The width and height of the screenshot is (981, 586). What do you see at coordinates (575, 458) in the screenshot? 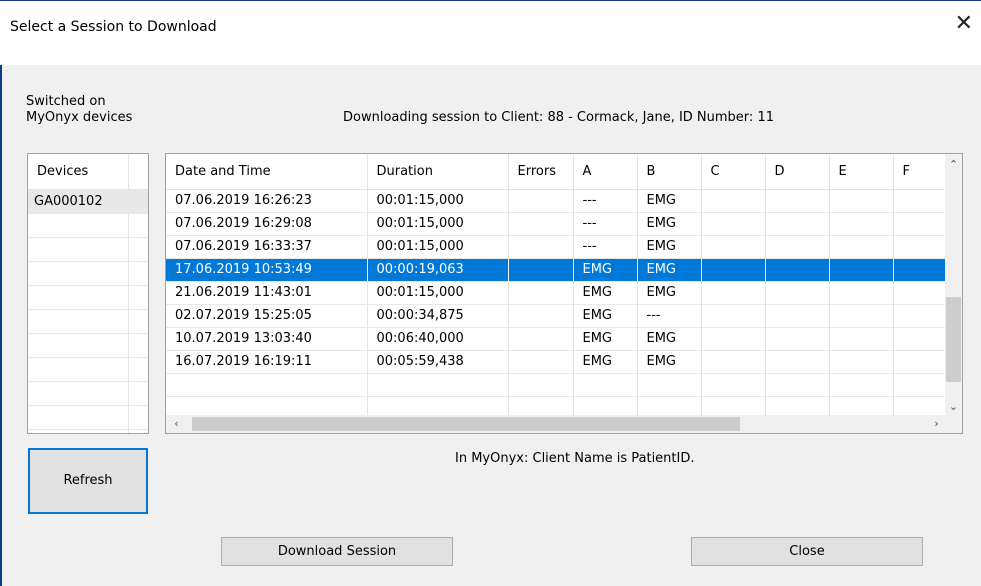
I see `client-name-info: In MyOnyx: Client Name is PatientID.` at bounding box center [575, 458].